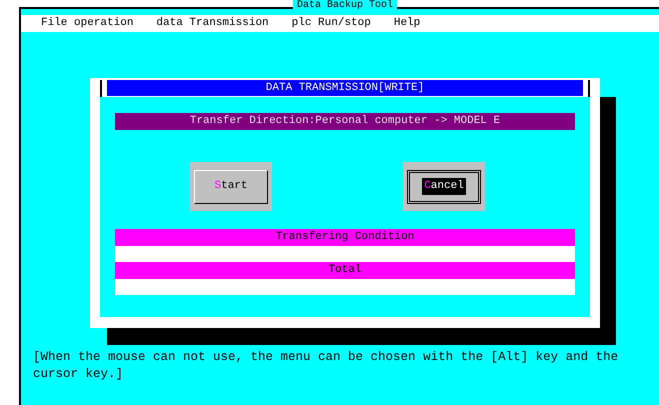 This screenshot has height=405, width=659. What do you see at coordinates (407, 23) in the screenshot?
I see `menu-item: Help` at bounding box center [407, 23].